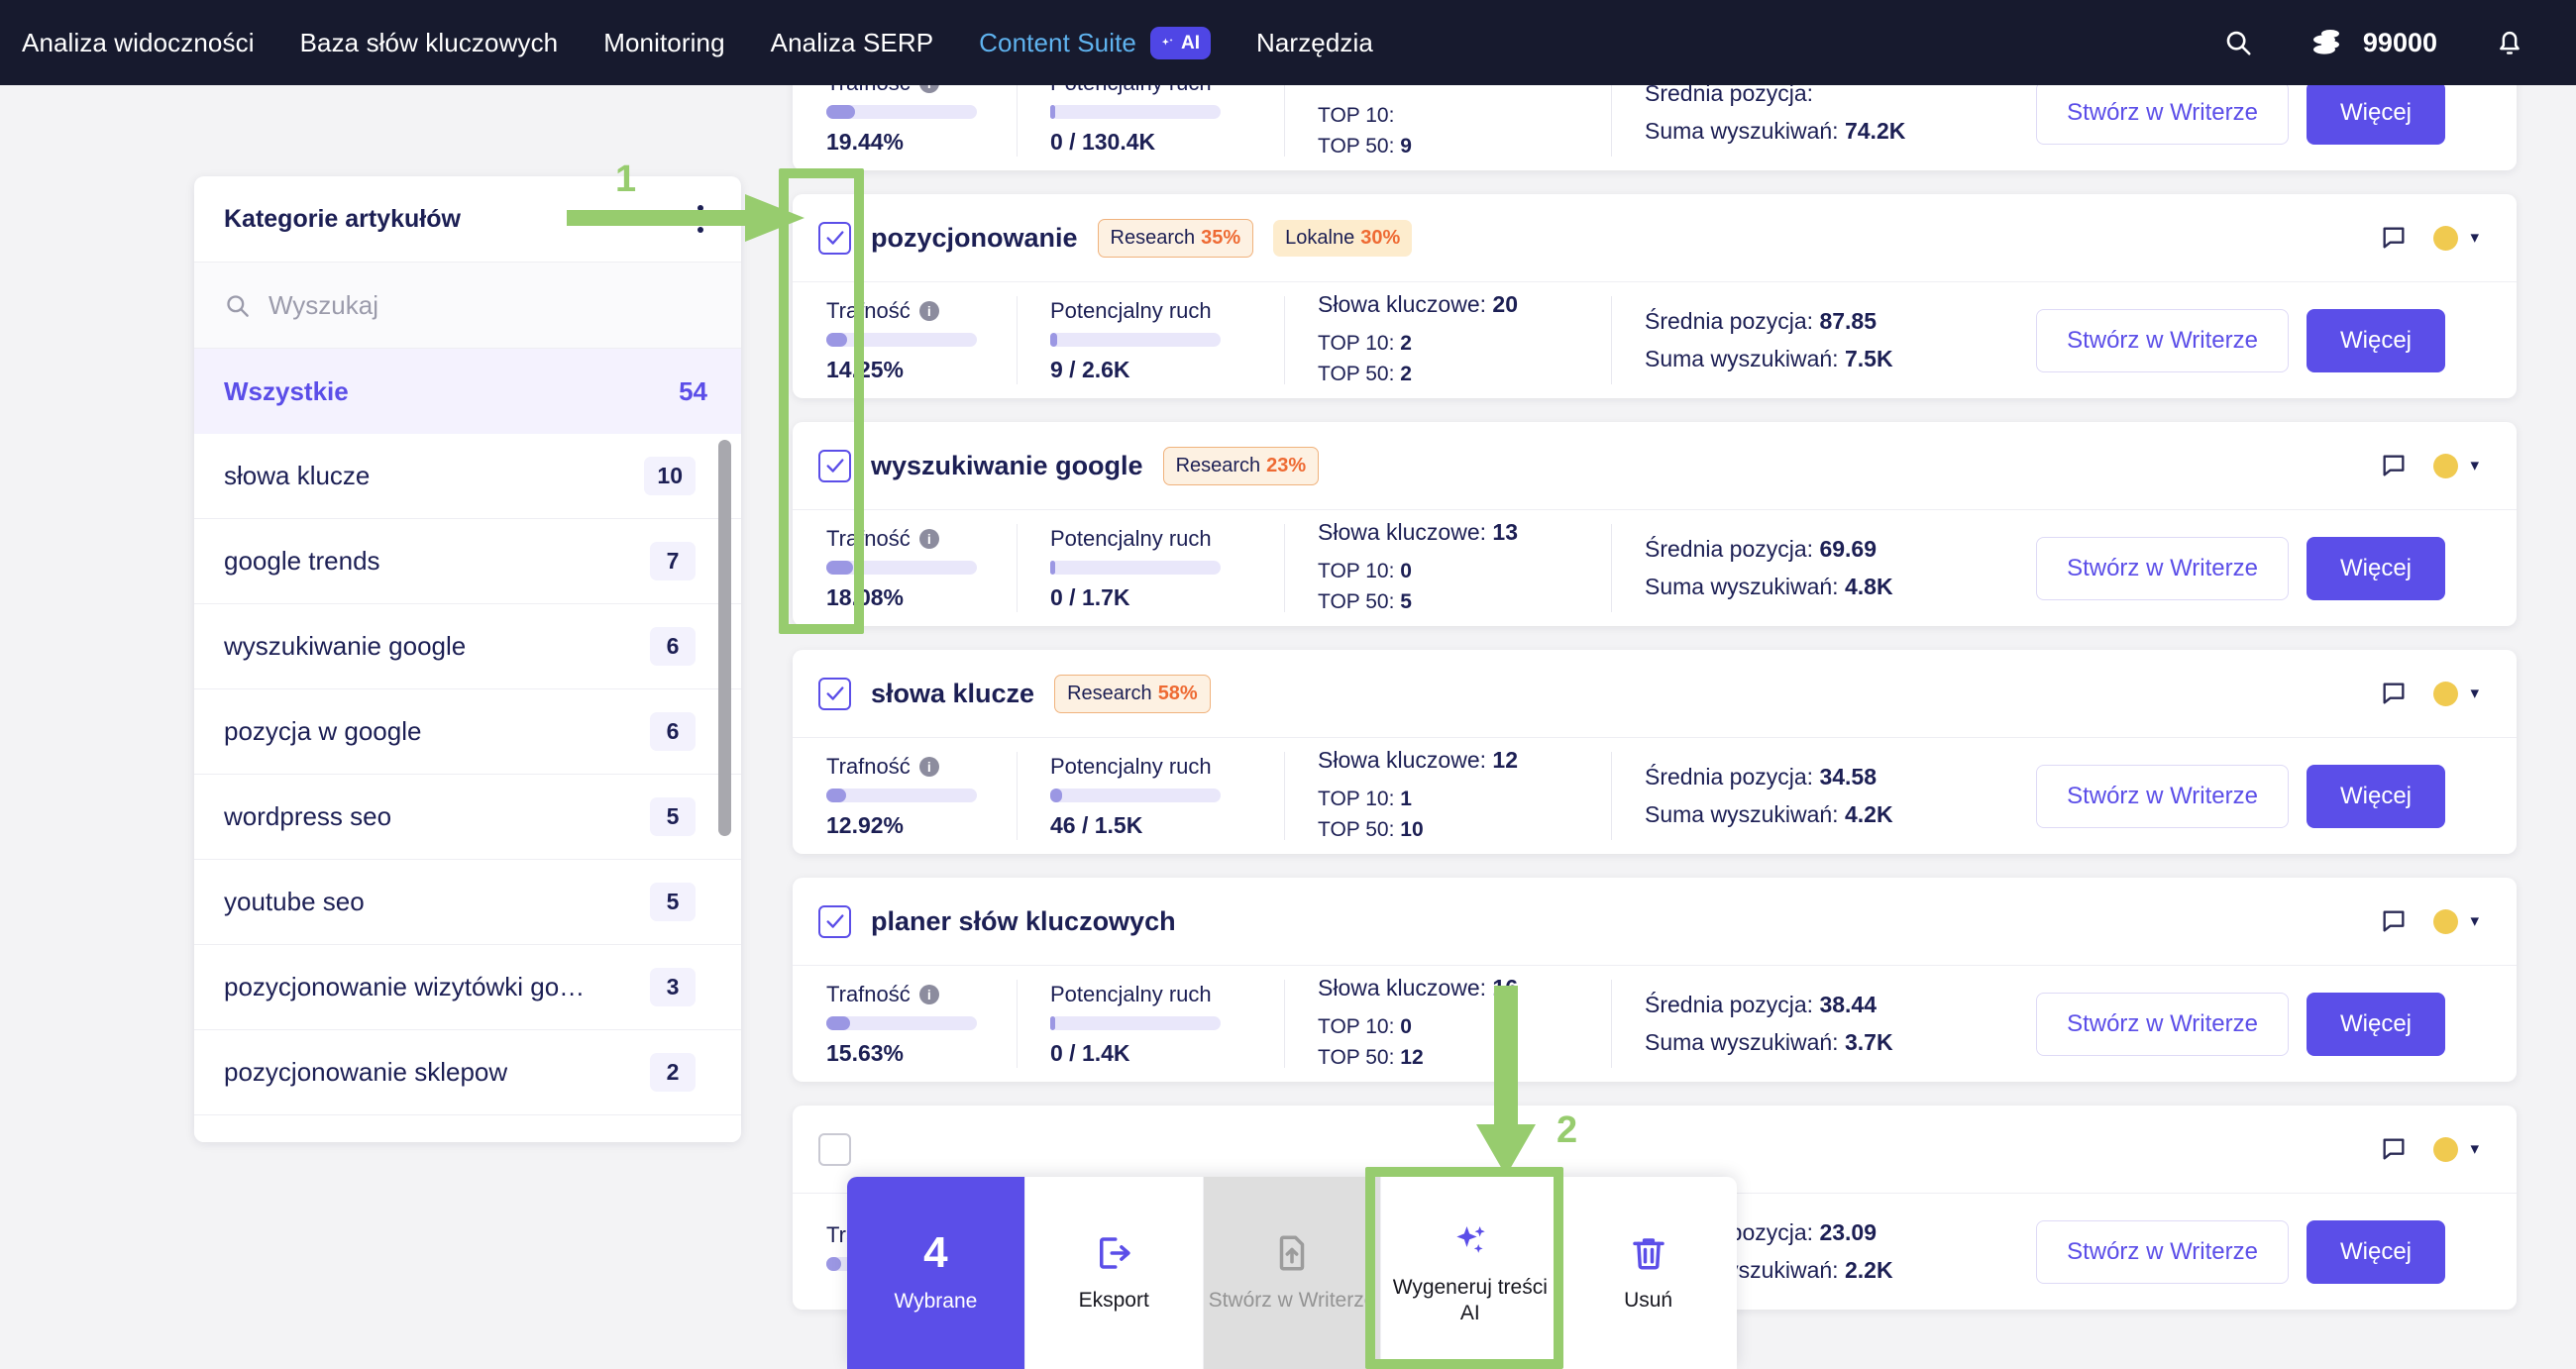 The image size is (2576, 1369). Describe the element at coordinates (673, 1072) in the screenshot. I see `sidebar-item-count: 2` at that location.